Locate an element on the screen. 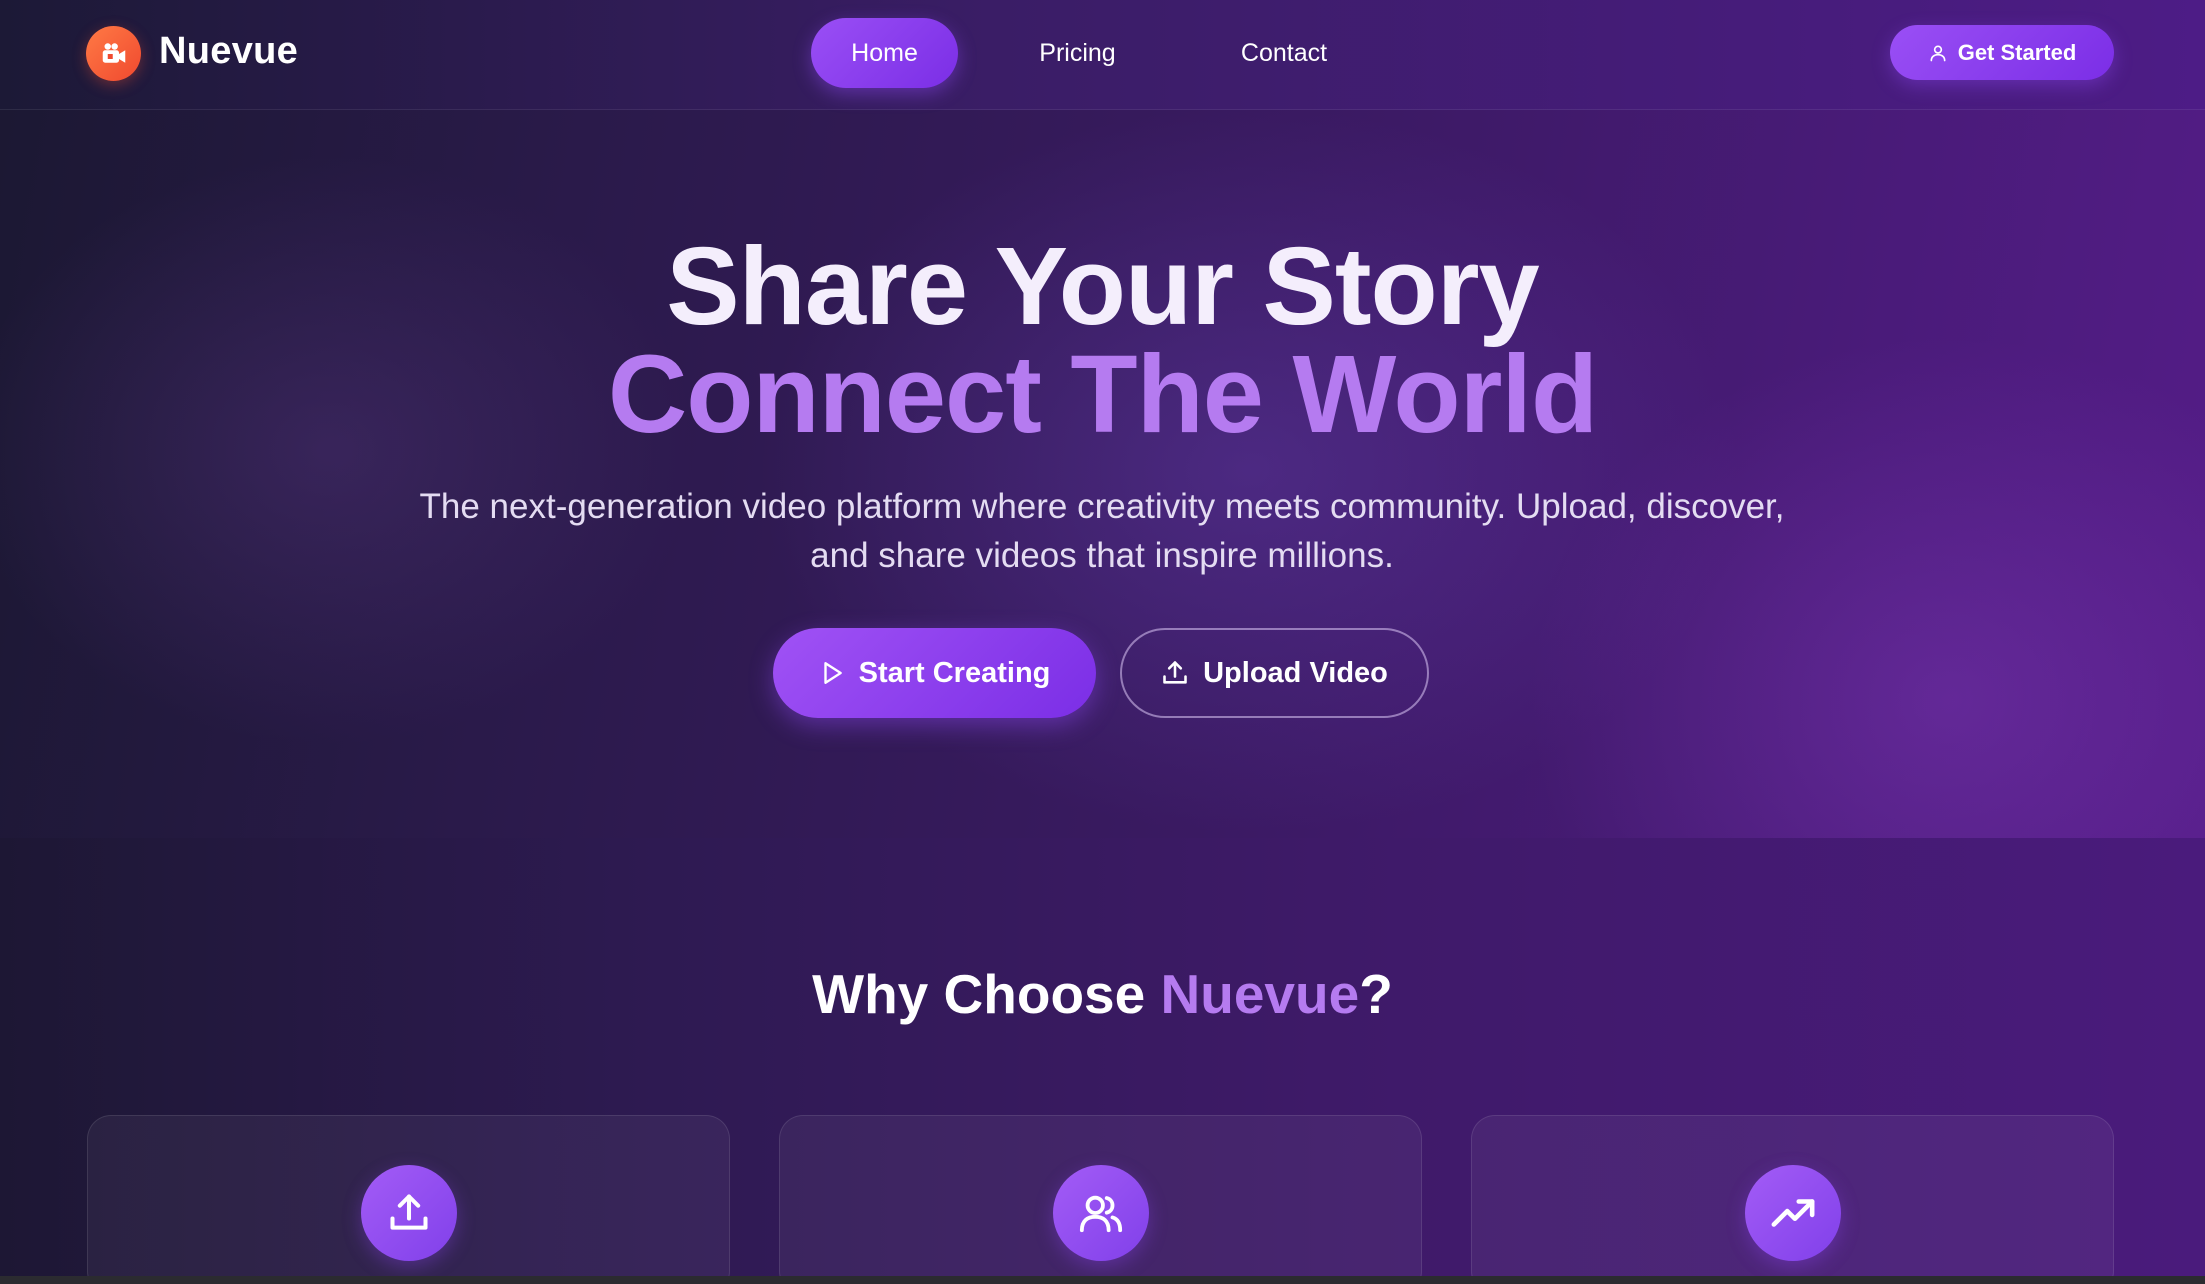 The width and height of the screenshot is (2205, 1284). trending-up-icon is located at coordinates (1793, 1213).